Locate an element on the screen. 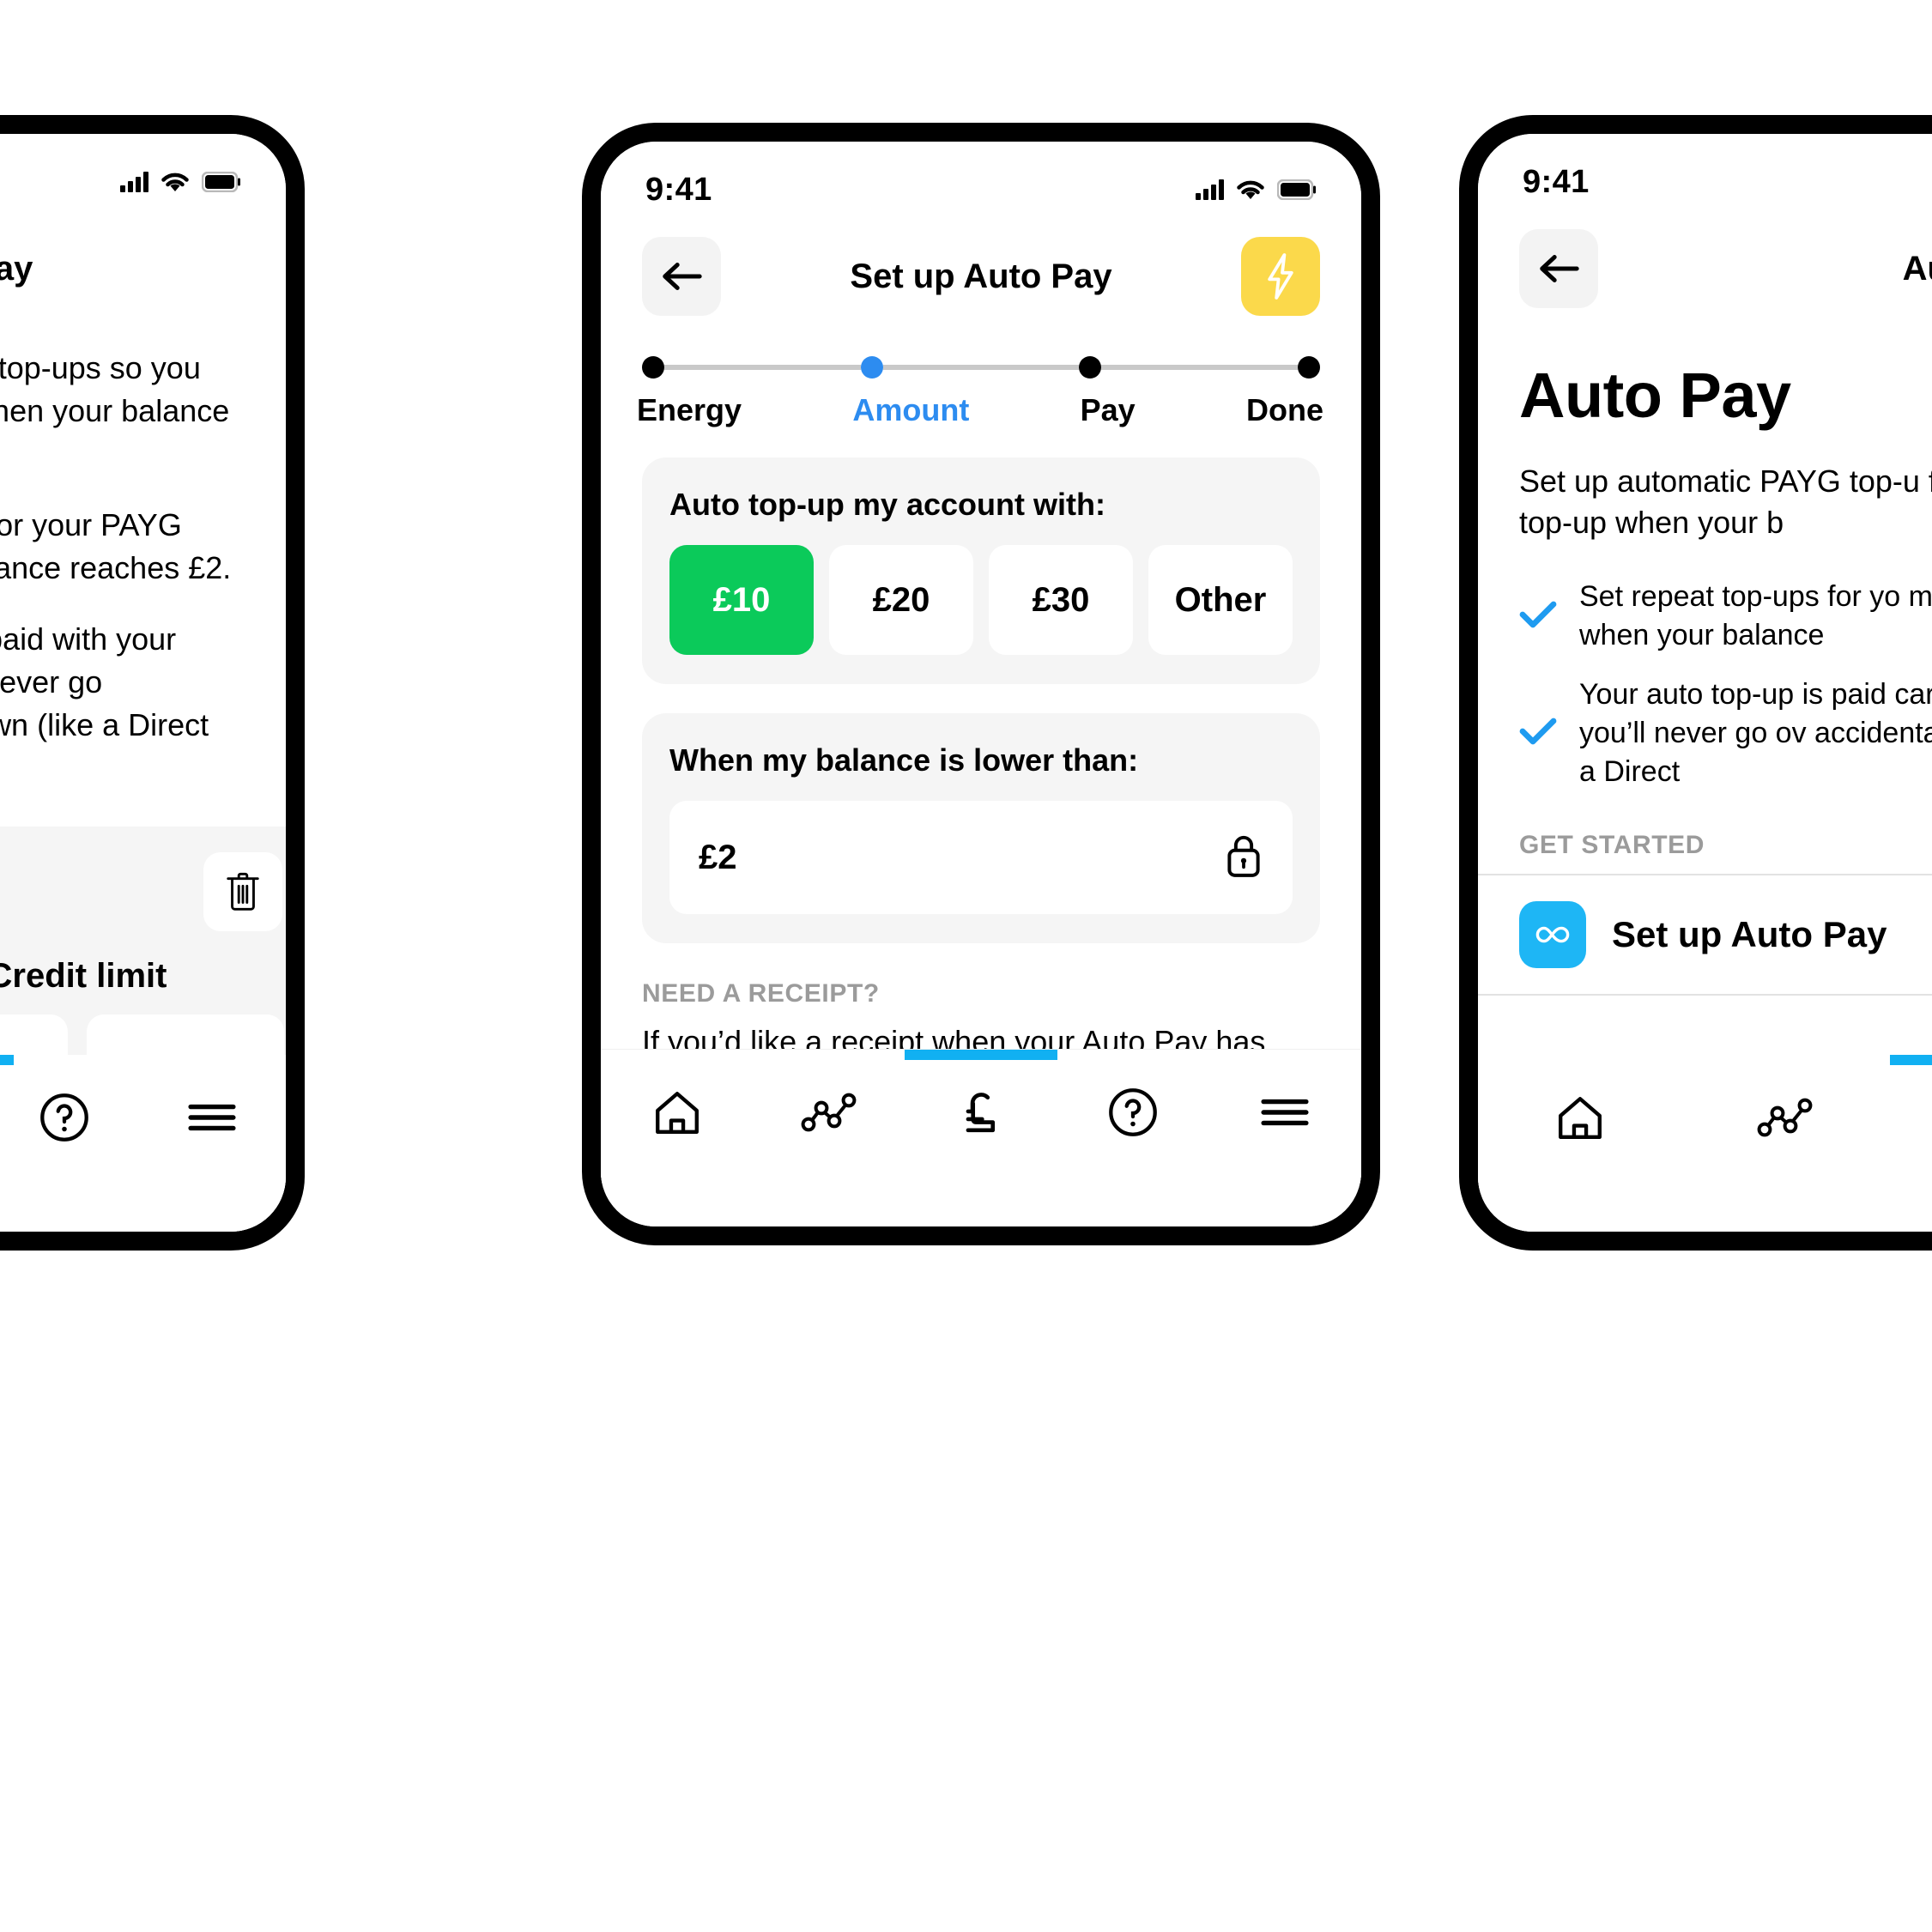 The width and height of the screenshot is (1932, 1932). nav-bar-left: Auto Pay is located at coordinates (143, 259).